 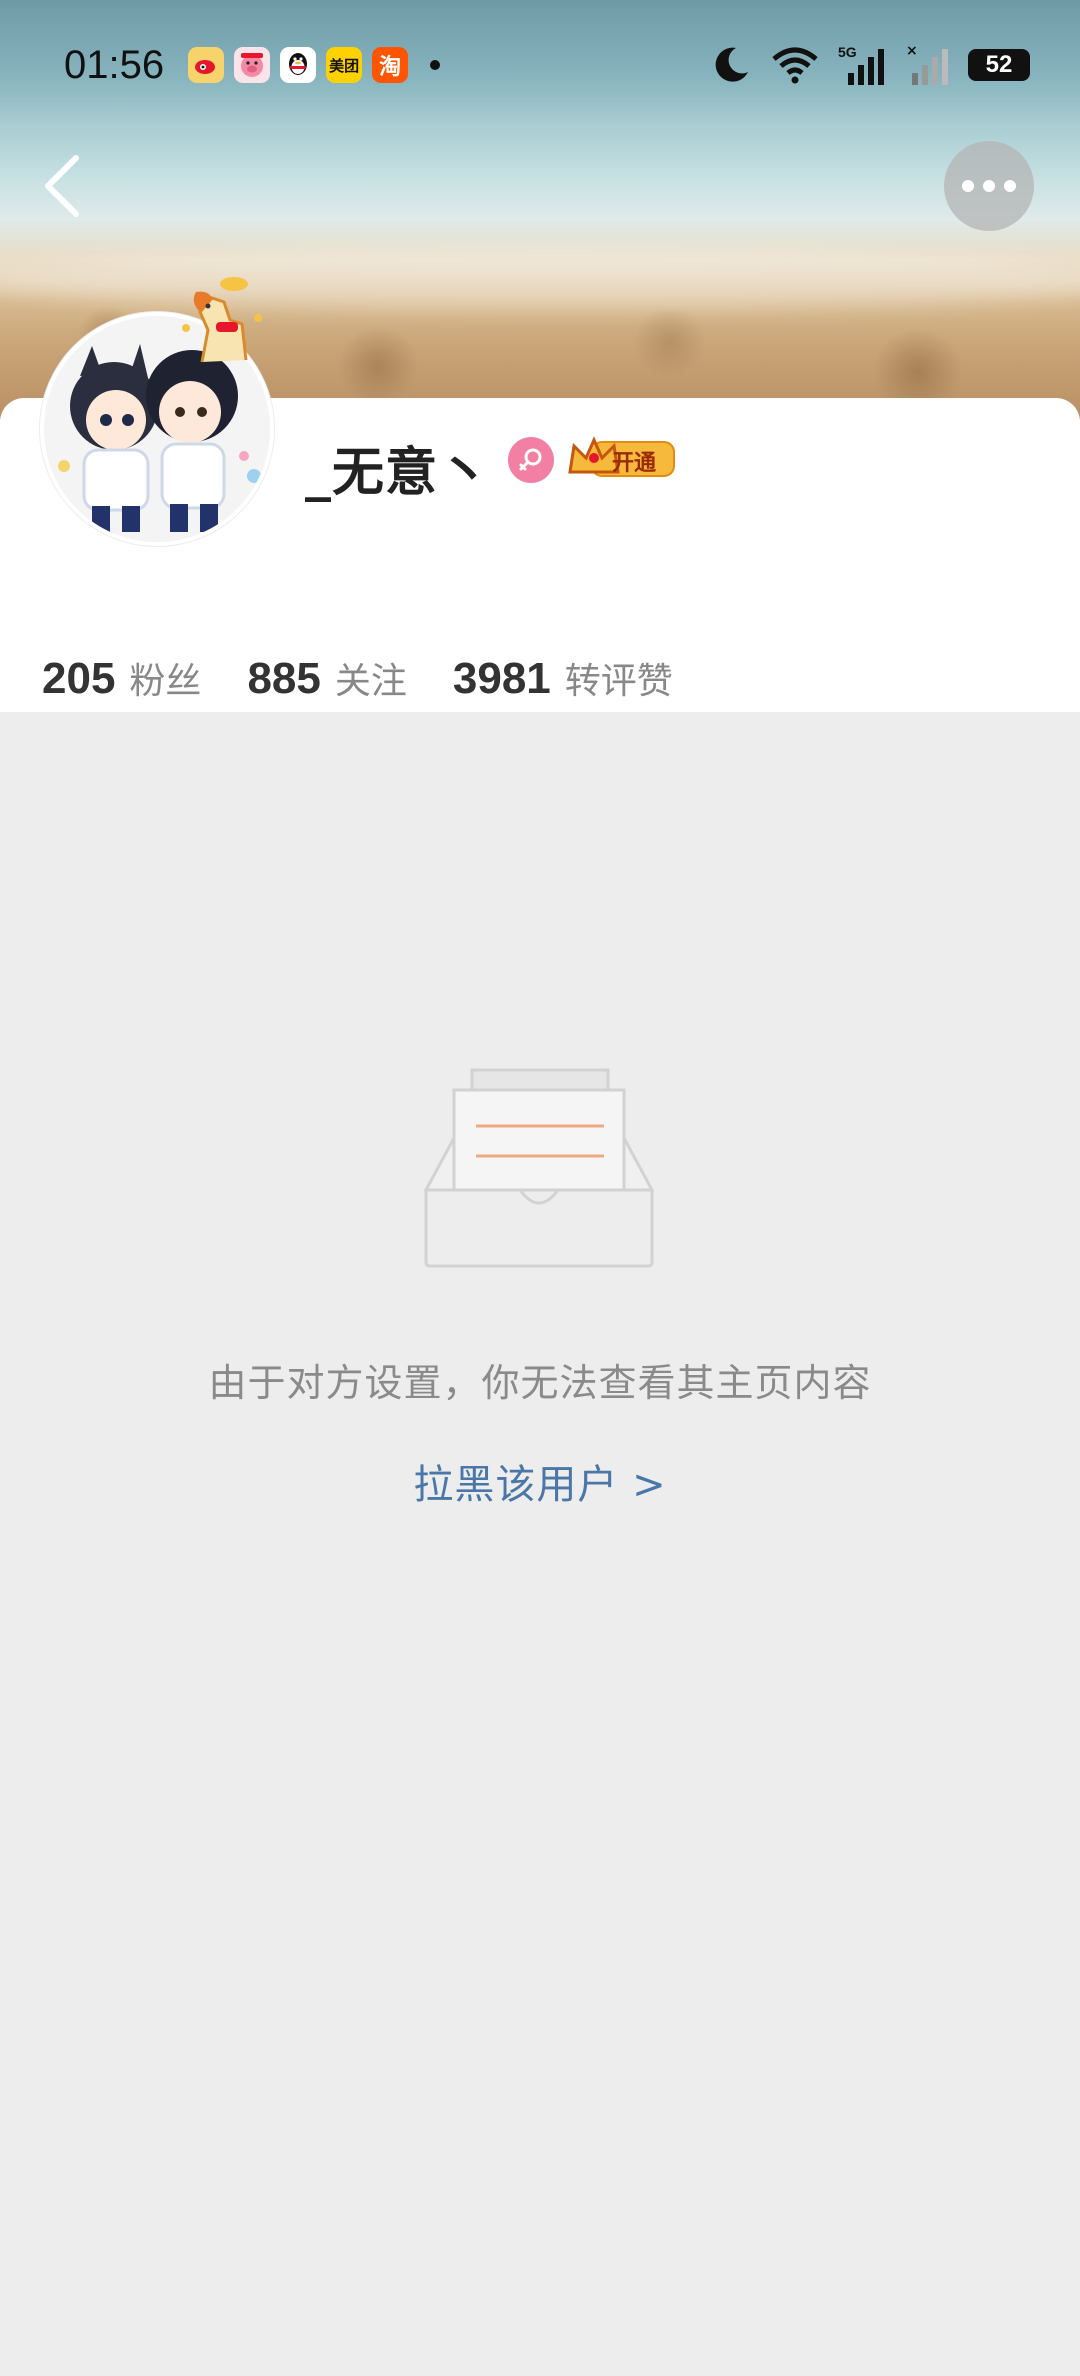 I want to click on wifi-icon, so click(x=795, y=65).